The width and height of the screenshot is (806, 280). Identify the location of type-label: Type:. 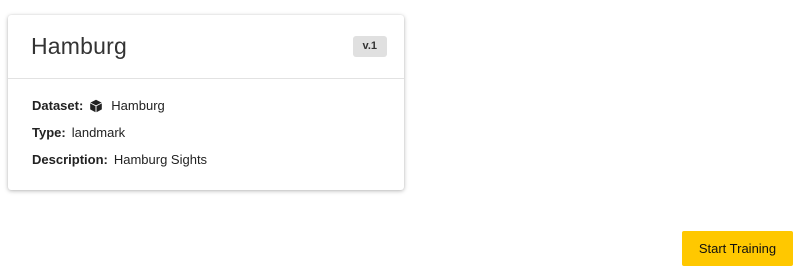
(49, 132).